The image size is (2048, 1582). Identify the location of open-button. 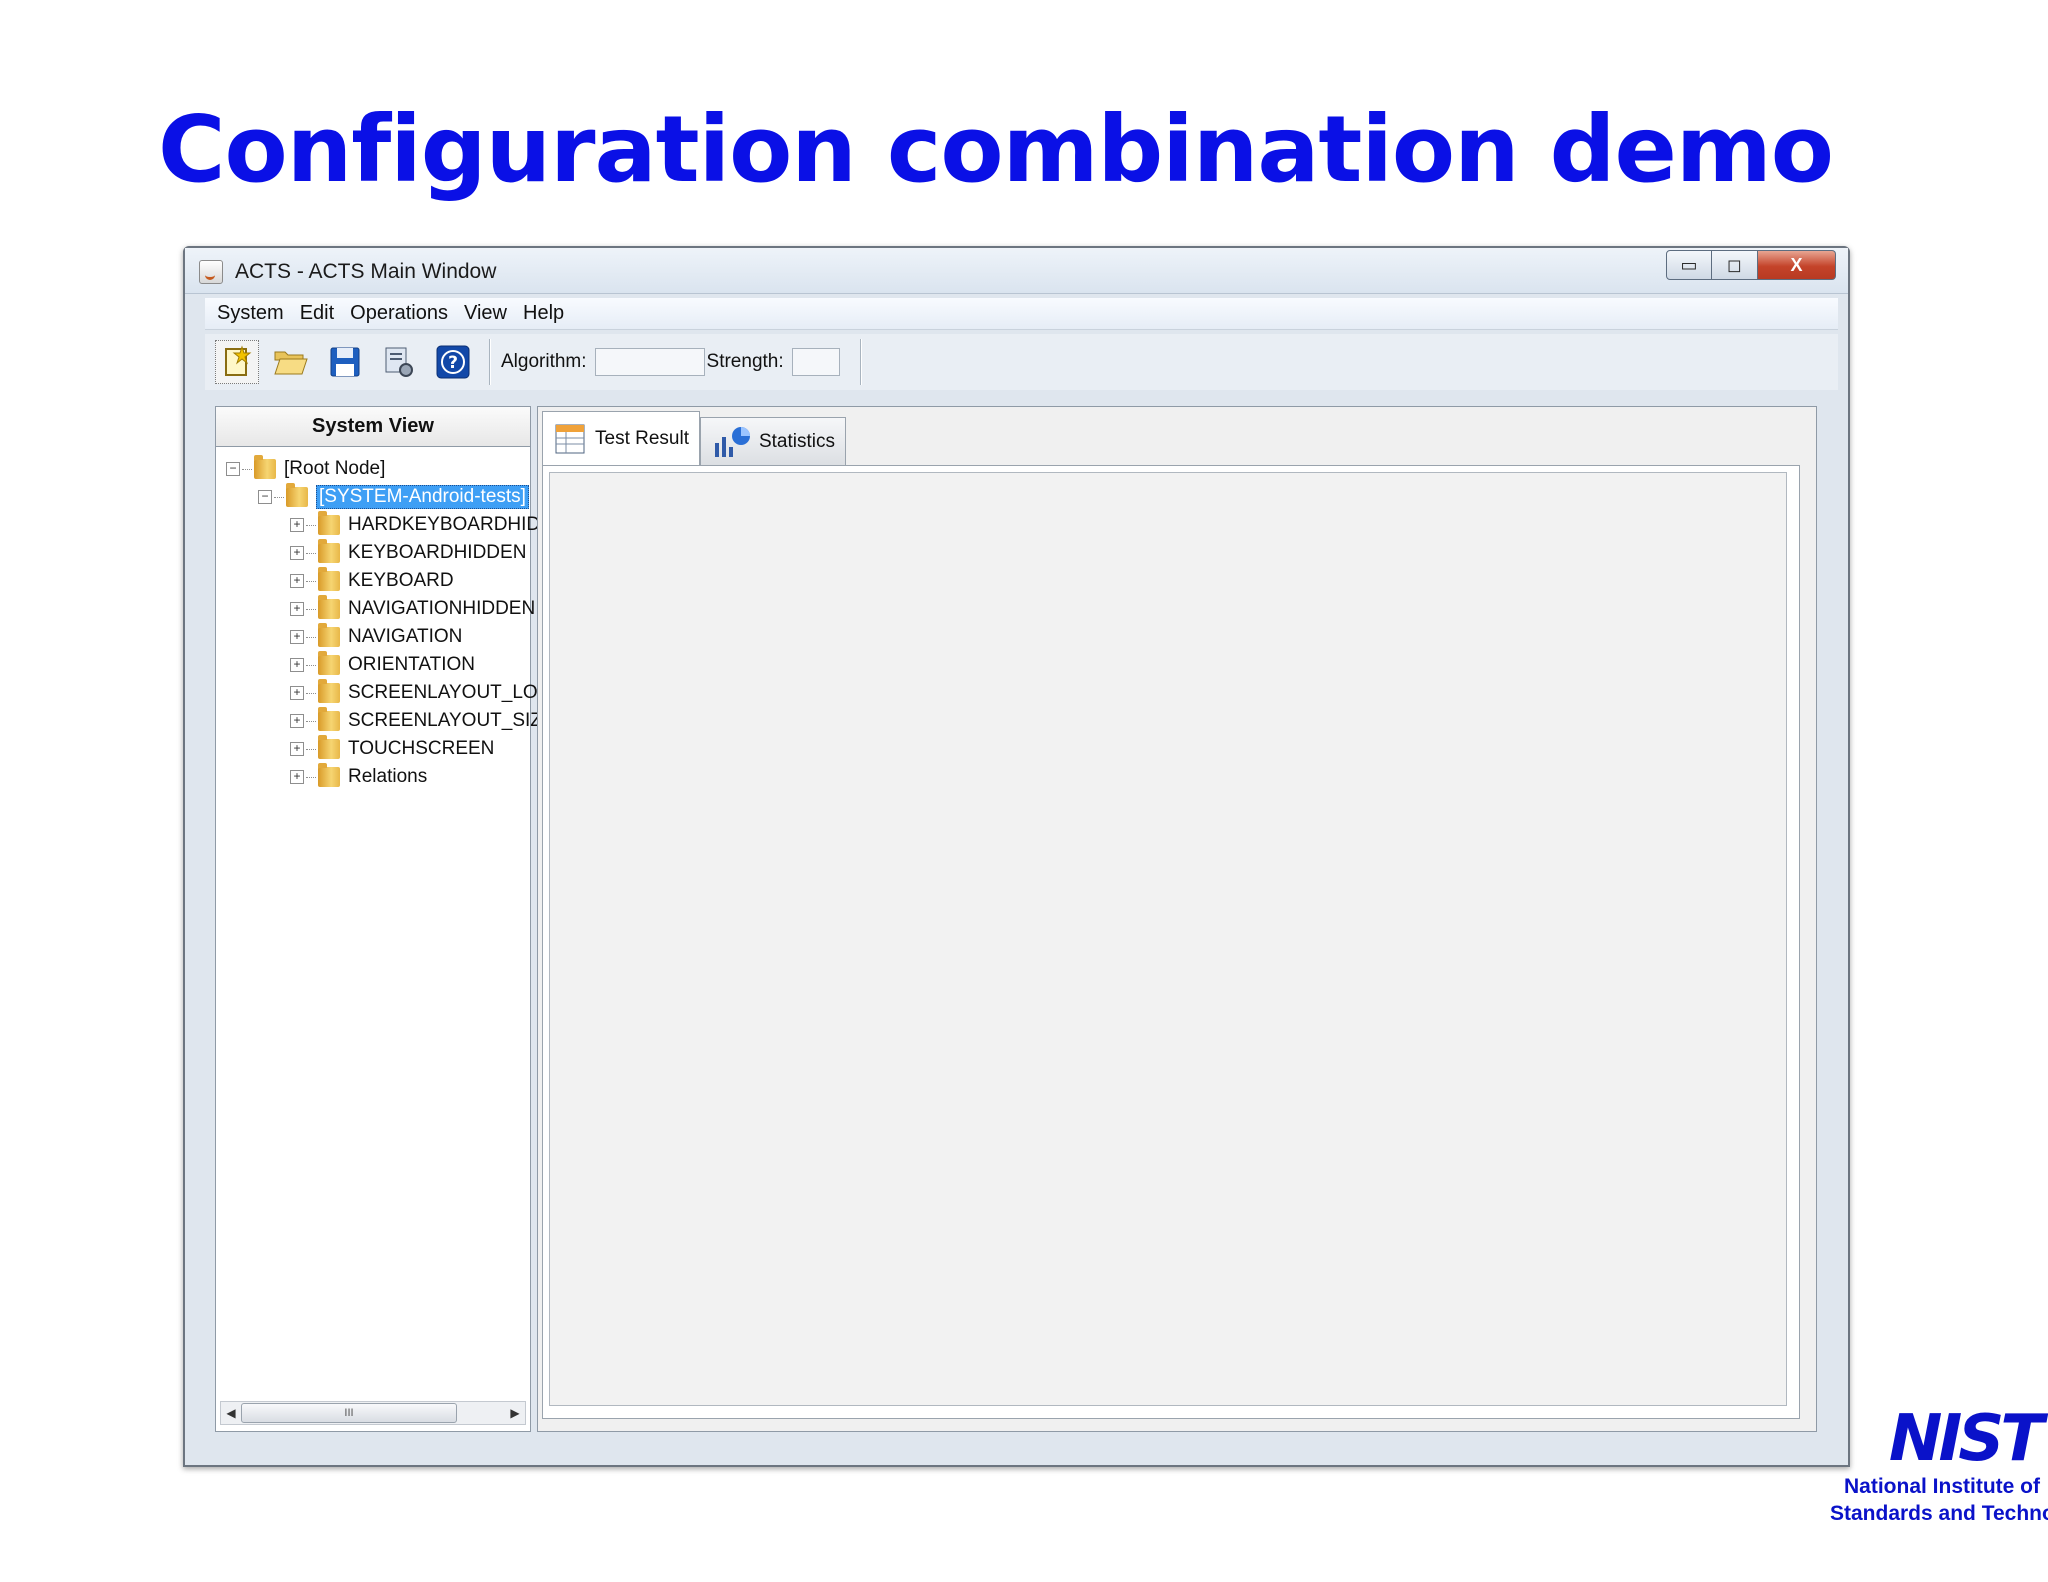
(291, 362).